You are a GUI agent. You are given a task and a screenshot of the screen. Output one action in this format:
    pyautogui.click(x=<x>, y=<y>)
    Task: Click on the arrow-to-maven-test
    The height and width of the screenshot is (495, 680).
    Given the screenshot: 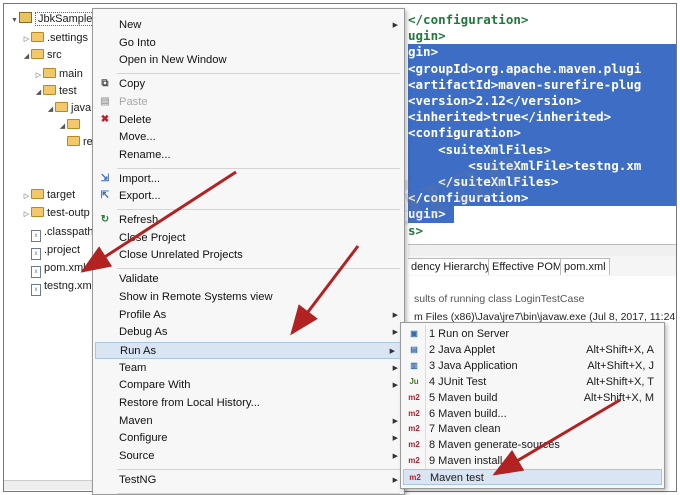 What is the action you would take?
    pyautogui.click(x=556, y=437)
    